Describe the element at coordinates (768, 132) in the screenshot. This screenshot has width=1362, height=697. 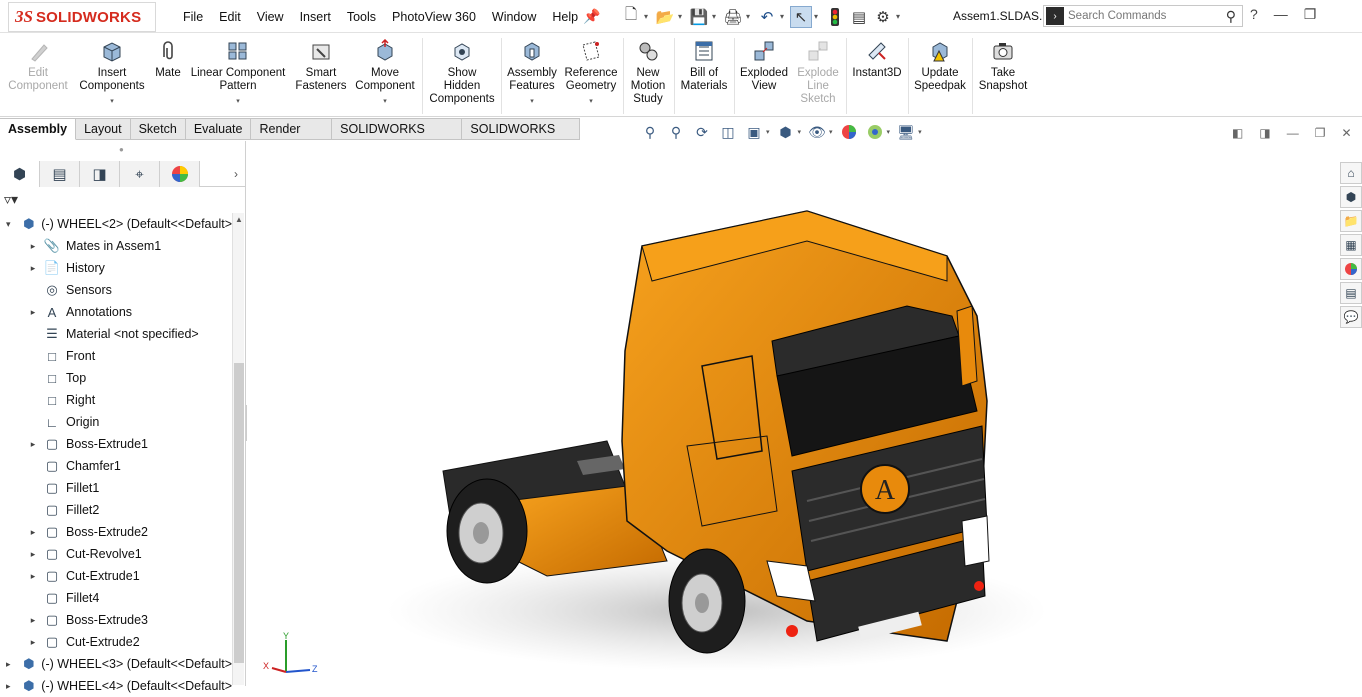
I see `view-orientation-dropdown-icon: ▾` at that location.